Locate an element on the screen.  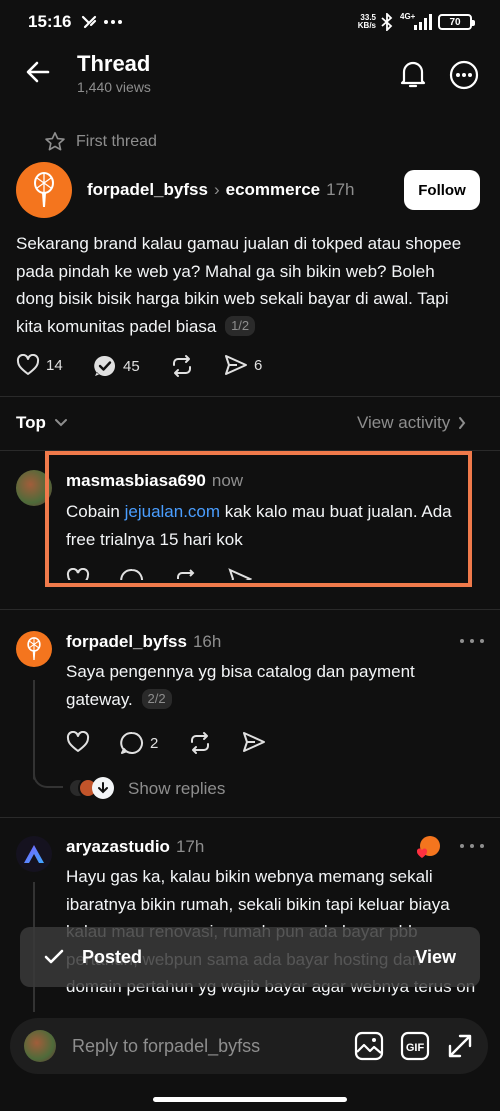
net-speed: 33.5 KB/s is located at coordinates (366, 21).